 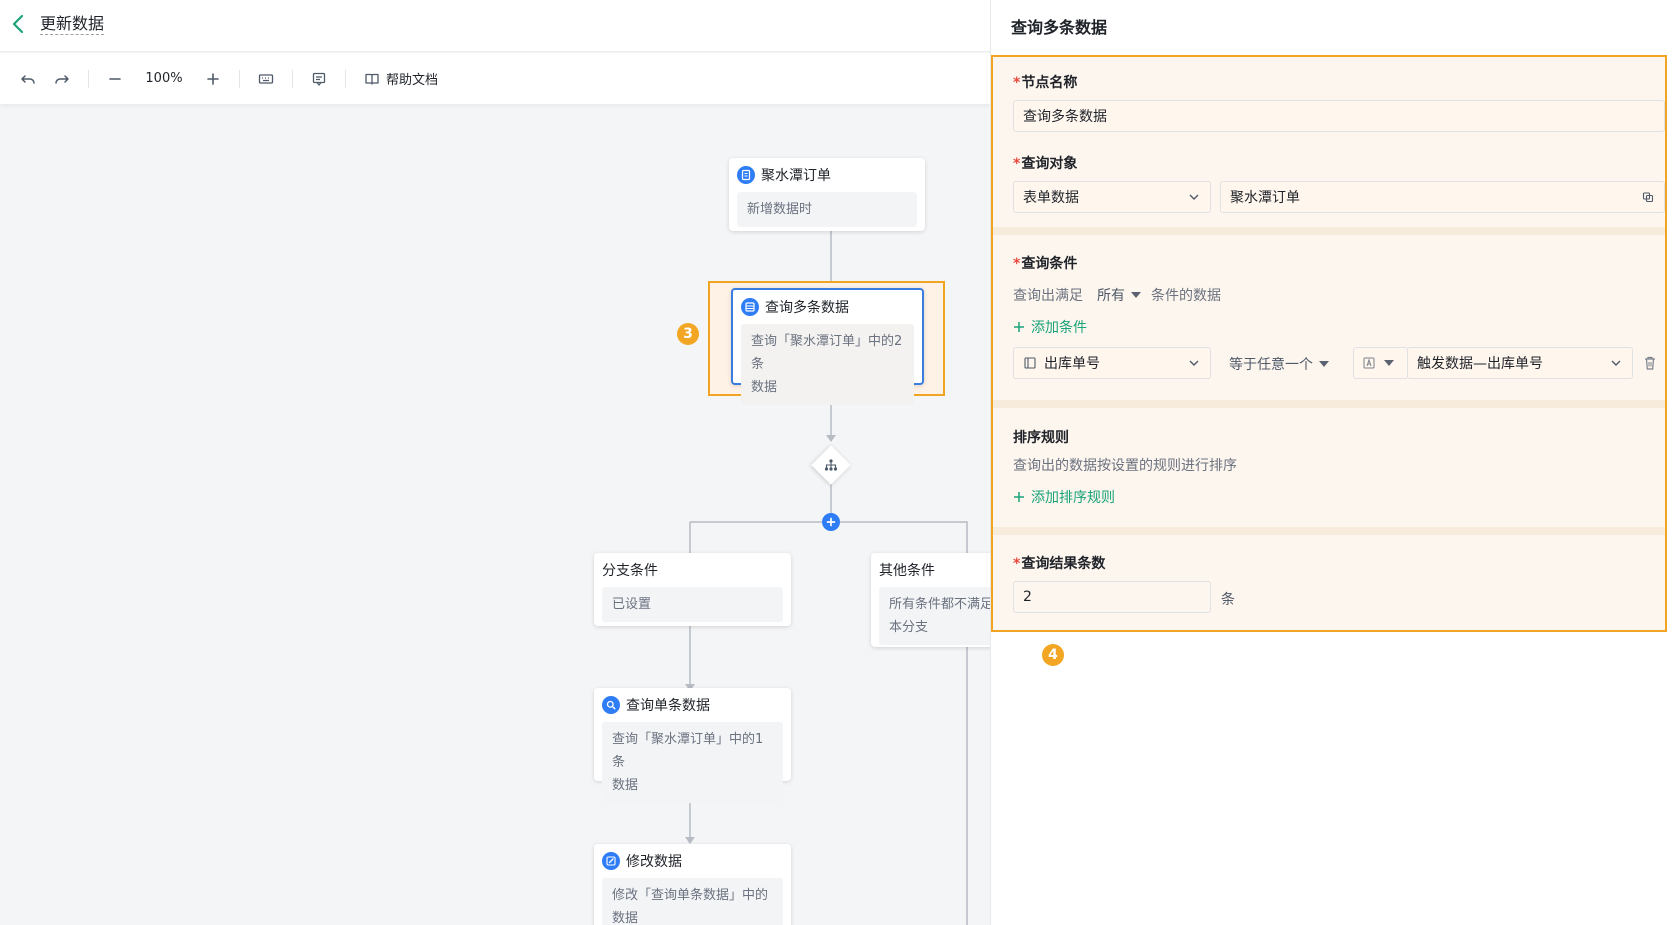 I want to click on edit-icon, so click(x=611, y=861).